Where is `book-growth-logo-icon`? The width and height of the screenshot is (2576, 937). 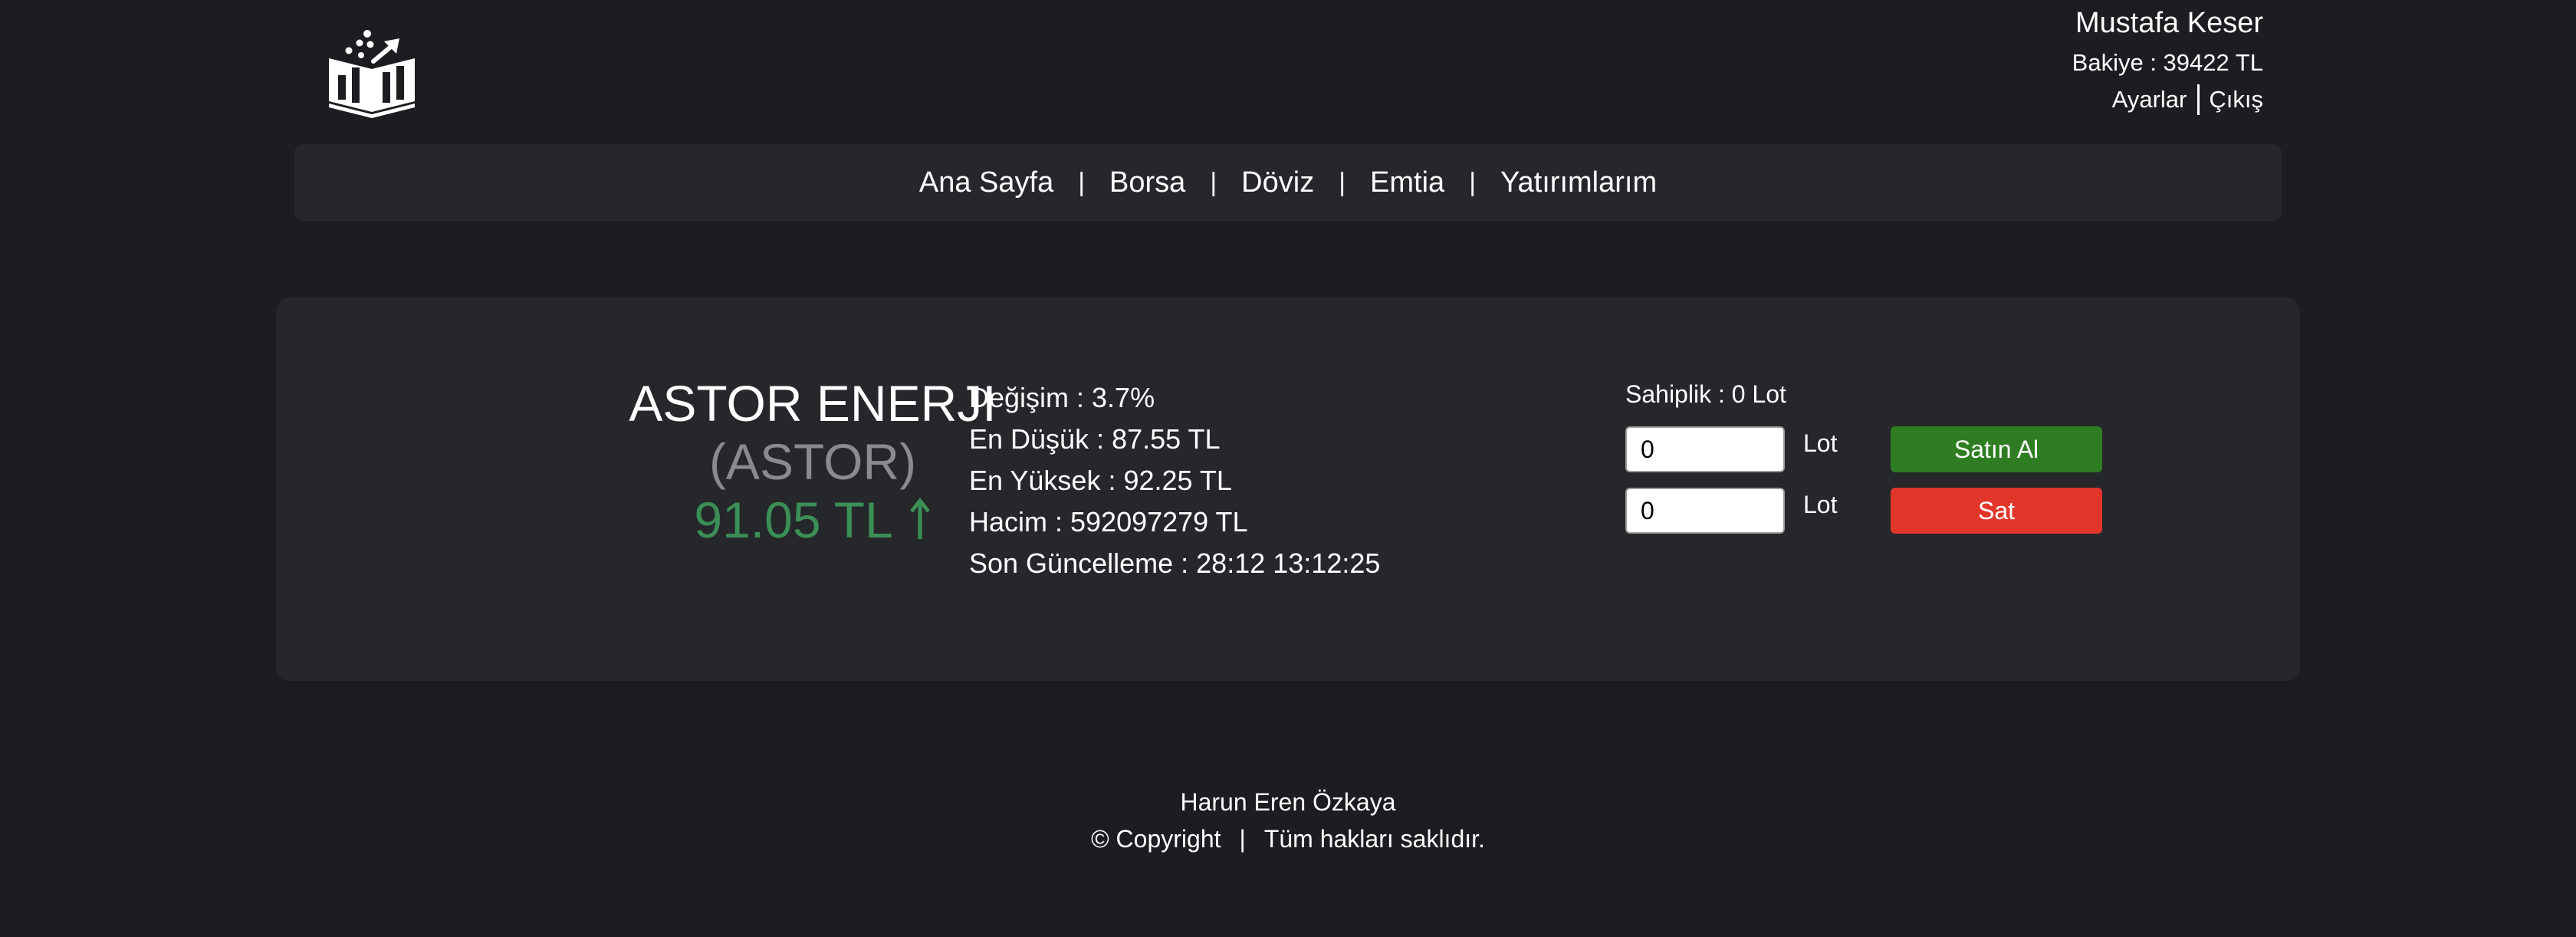
book-growth-logo-icon is located at coordinates (372, 74).